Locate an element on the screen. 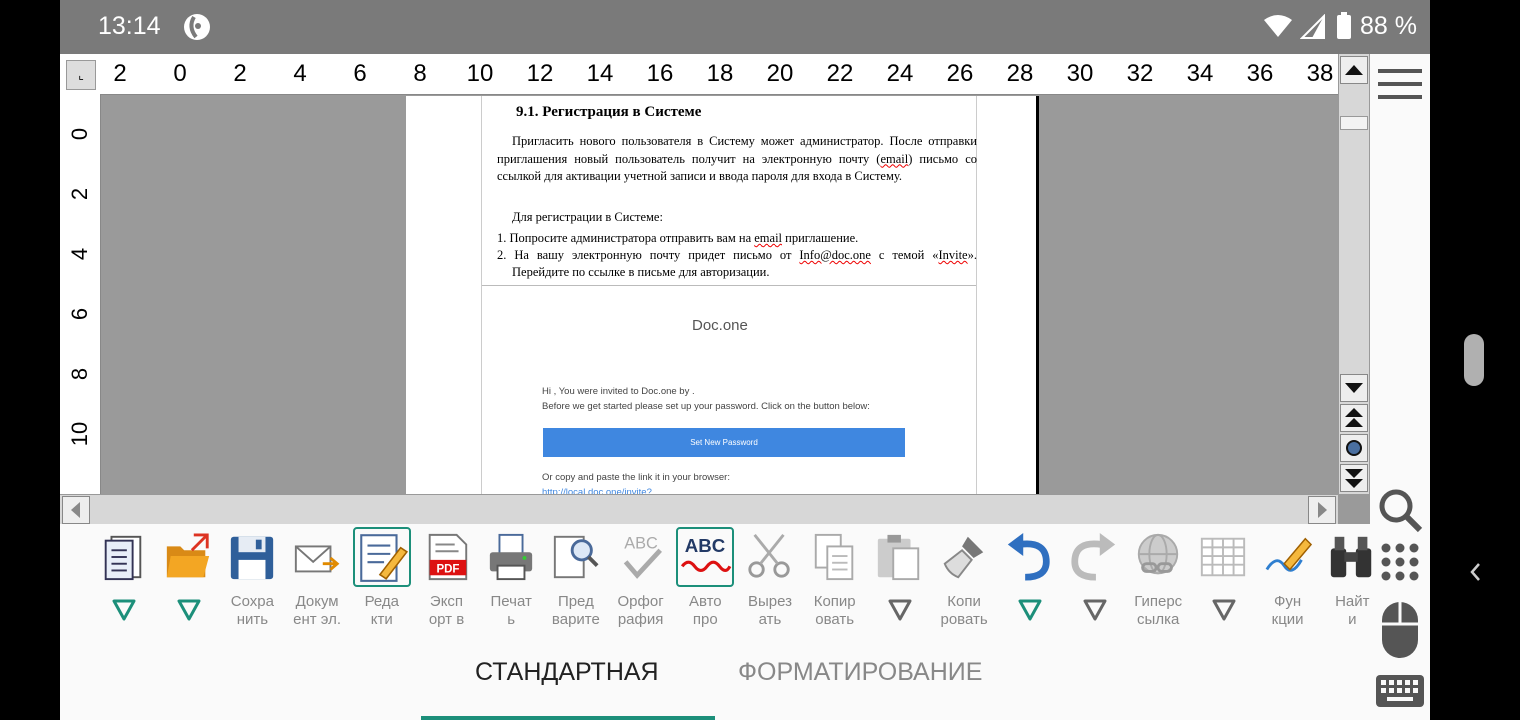 The height and width of the screenshot is (720, 1520). spelling-tool: ABC Орфог рафия is located at coordinates (641, 580).